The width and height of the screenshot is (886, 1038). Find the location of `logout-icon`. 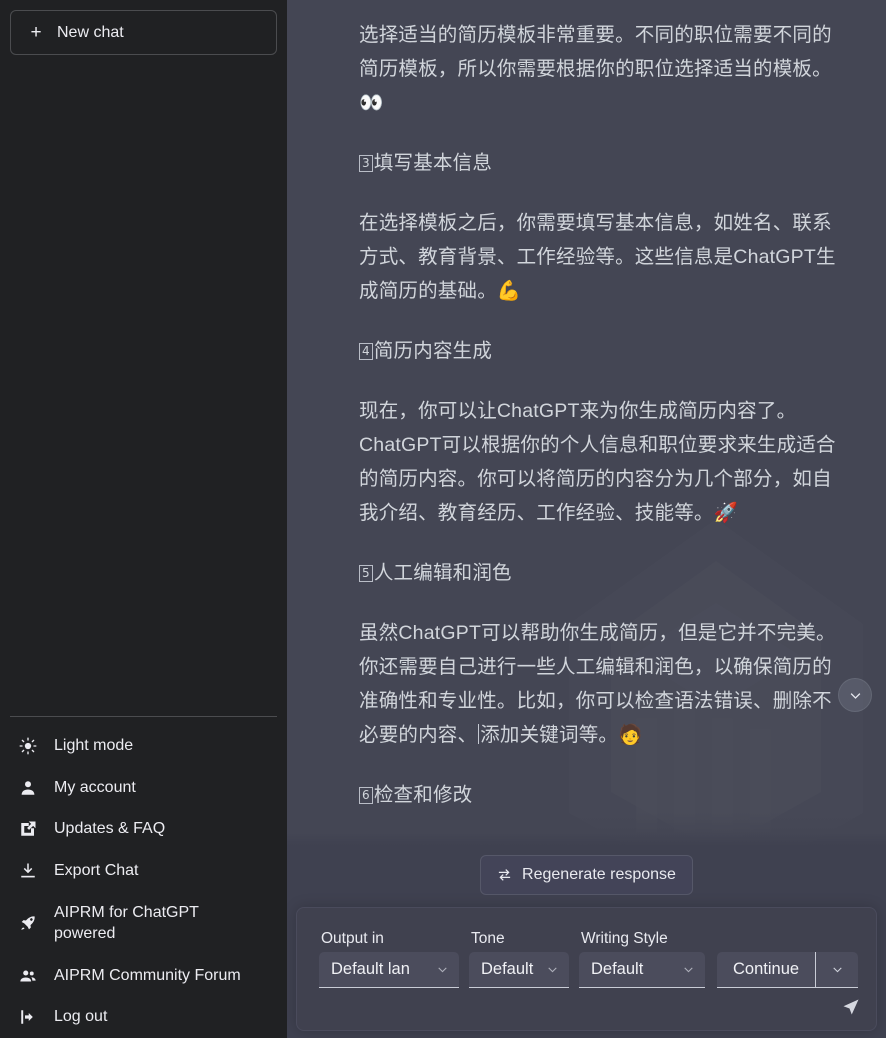

logout-icon is located at coordinates (28, 1017).